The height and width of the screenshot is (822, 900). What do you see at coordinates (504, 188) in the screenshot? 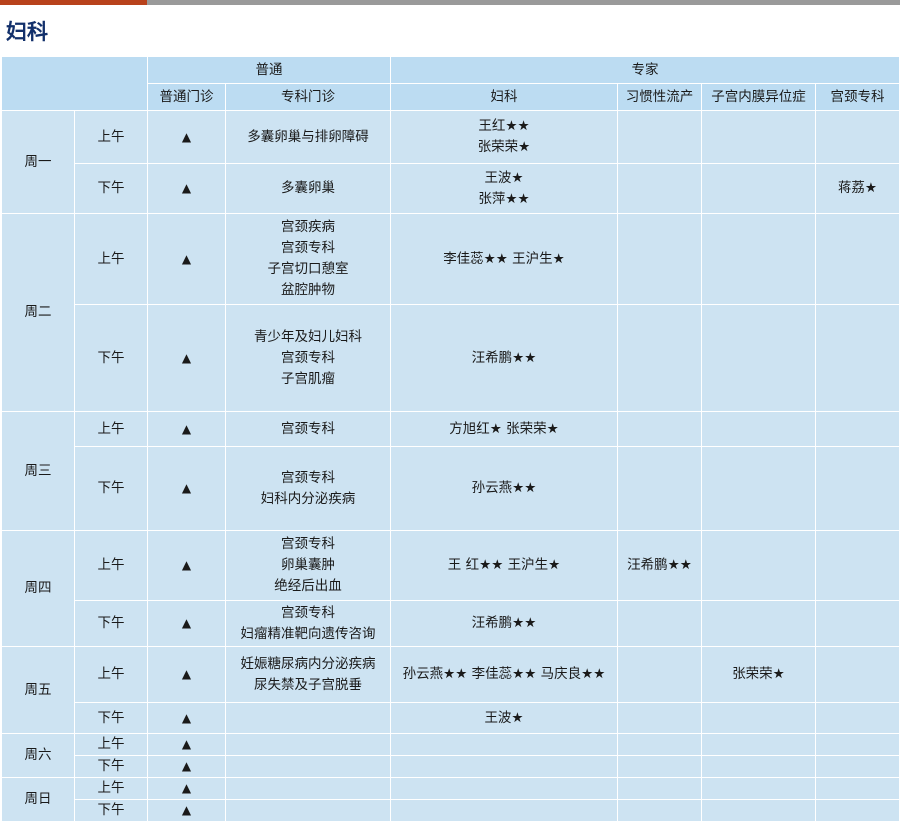
I see `gyn-expert-cell: 王波★ 张萍★★` at bounding box center [504, 188].